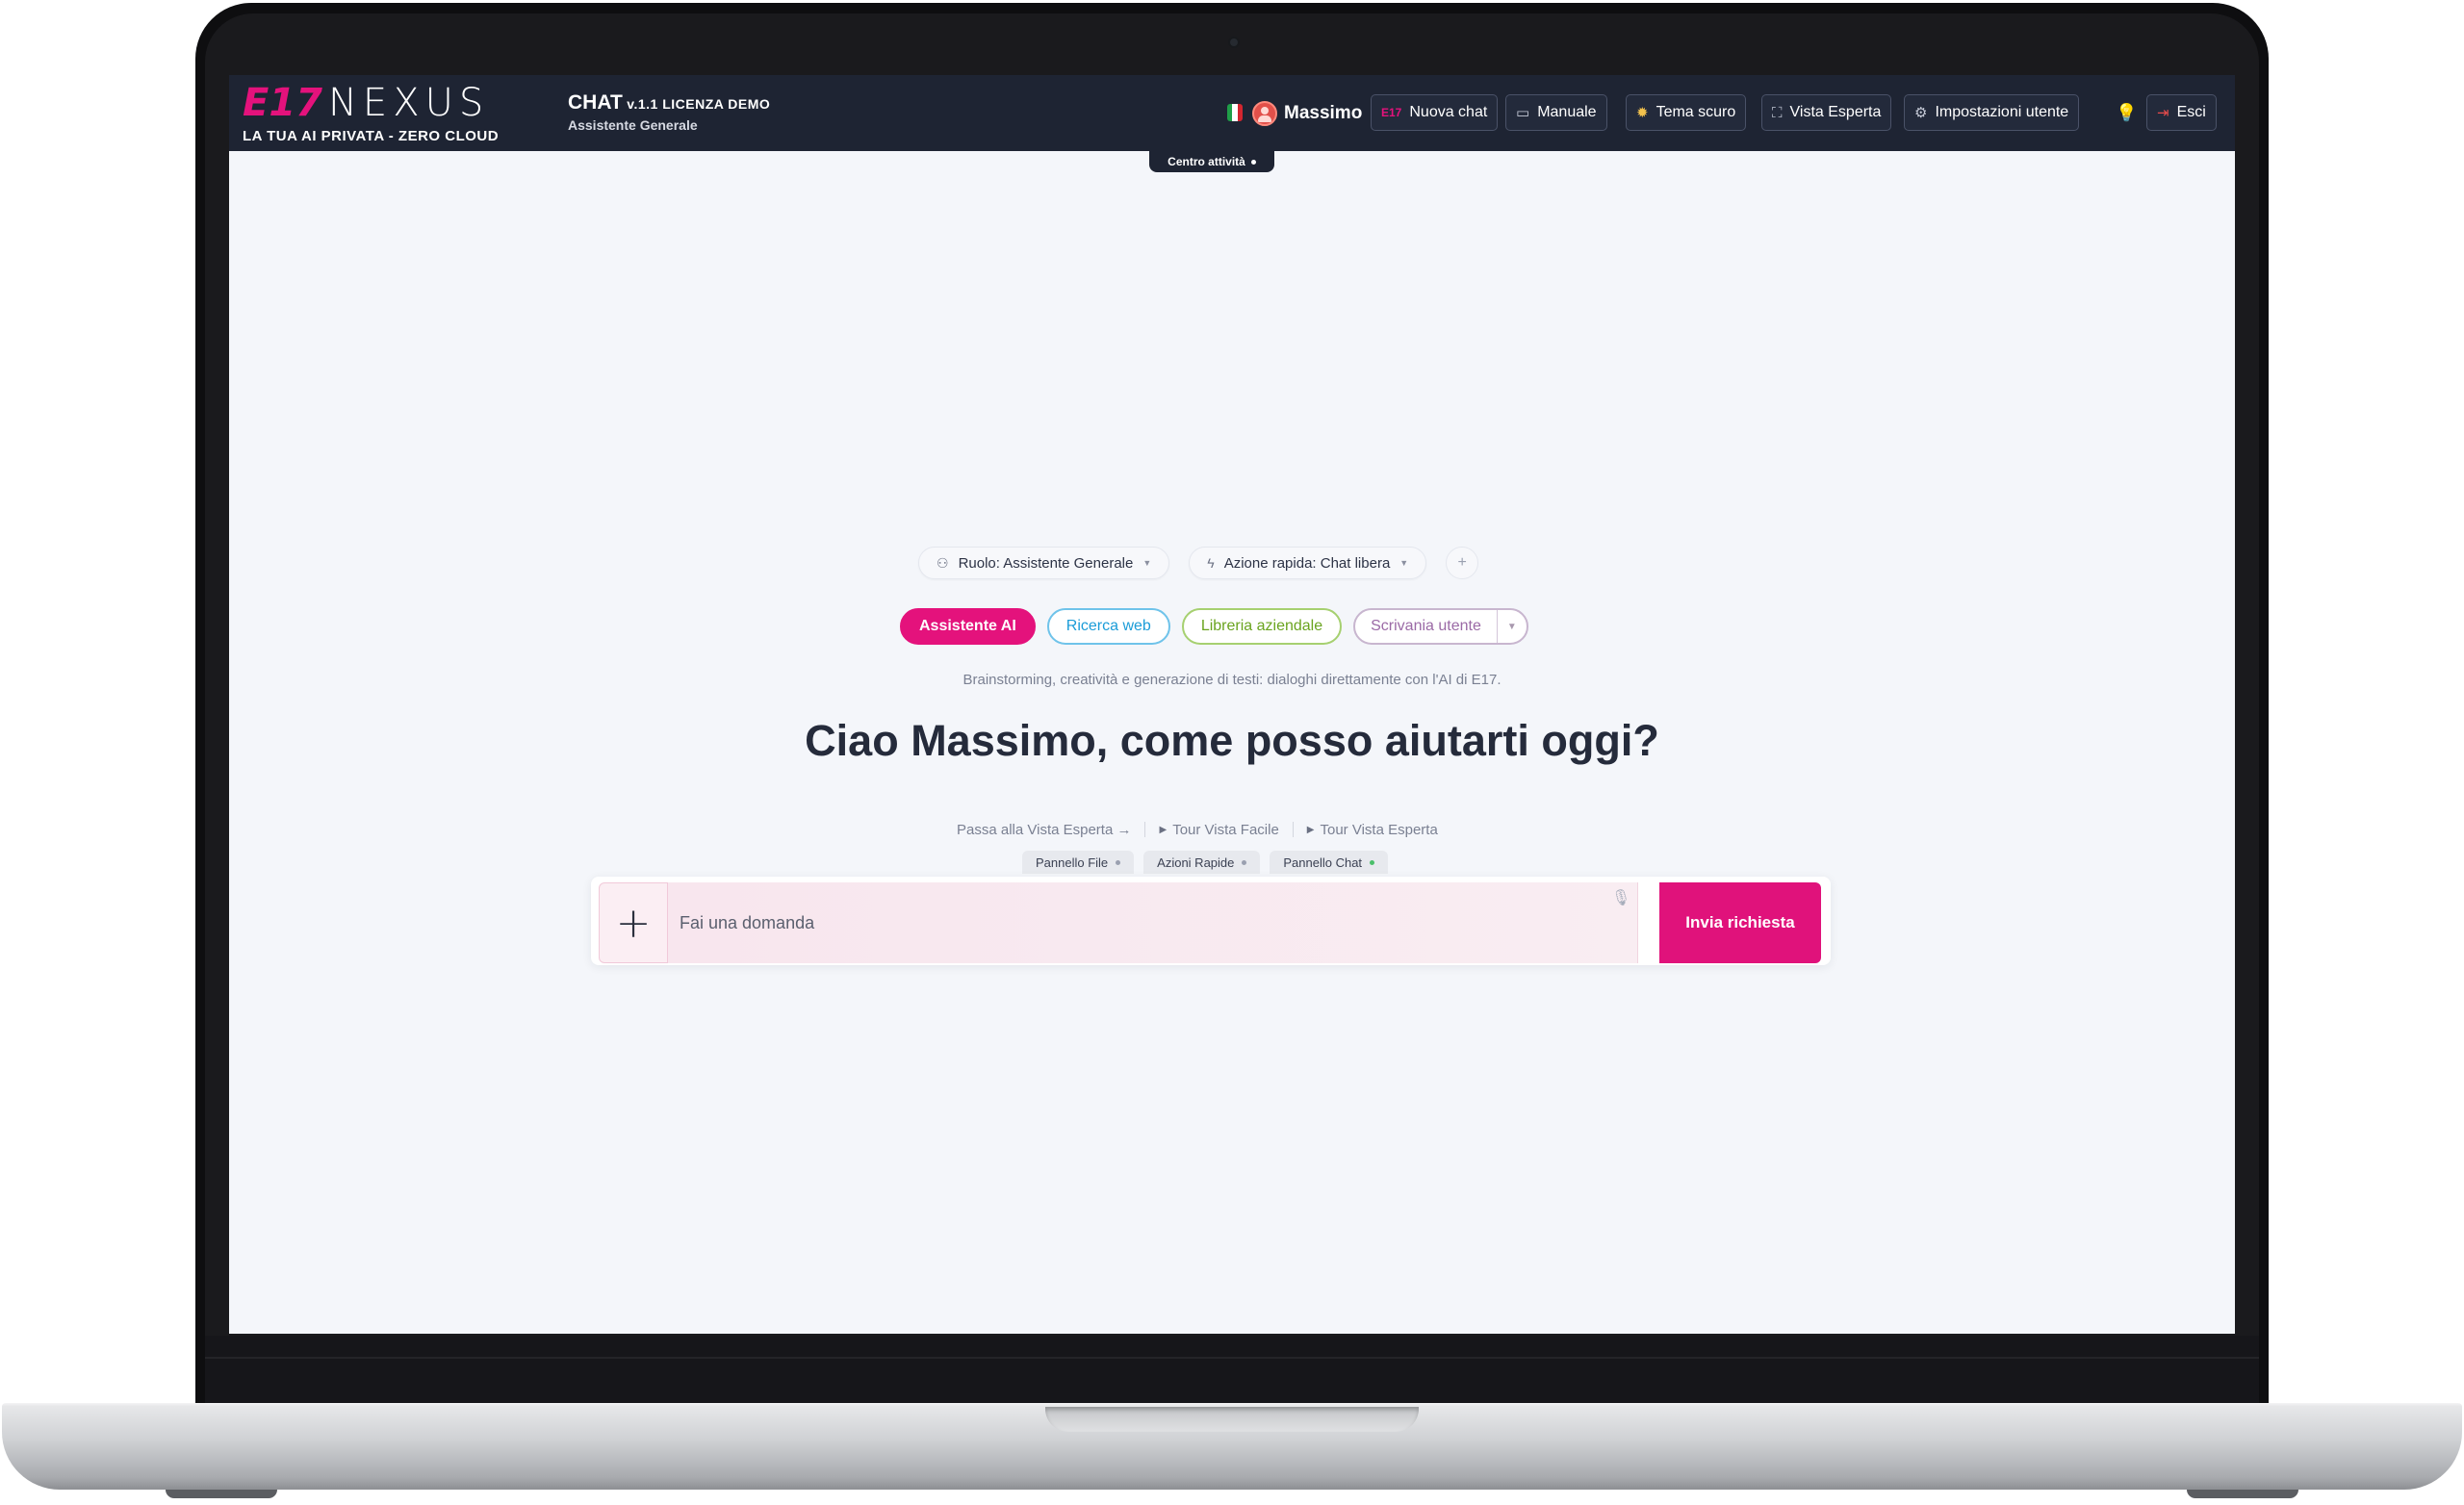  I want to click on role-selector: ⚇ Ruolo: Assistente Generale ▼, so click(1044, 563).